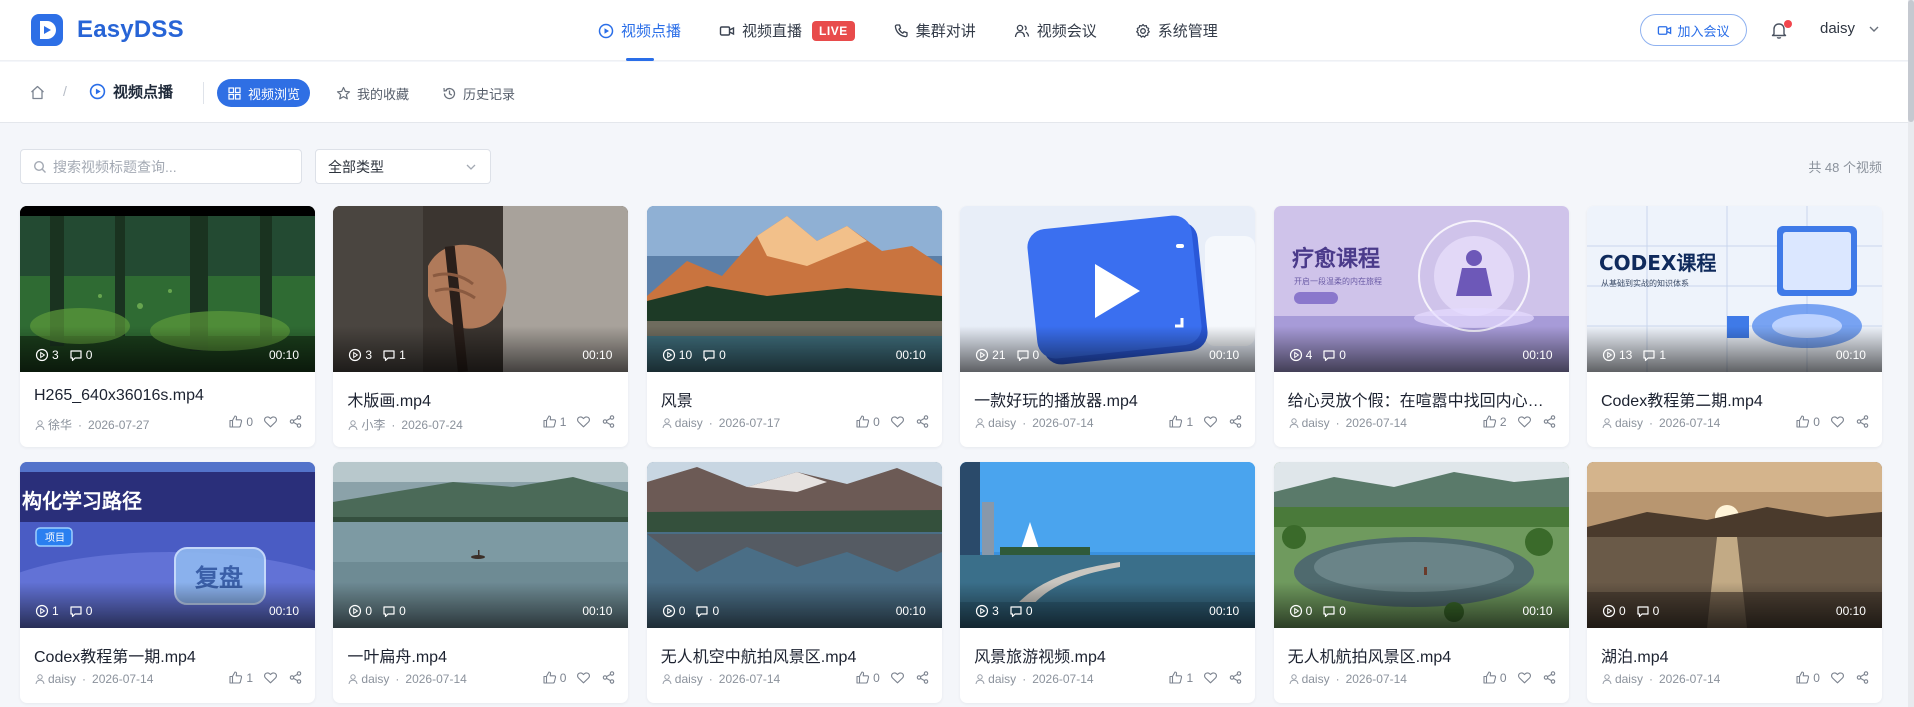 Image resolution: width=1914 pixels, height=707 pixels. I want to click on nav-item-system: 系统管理, so click(1176, 30).